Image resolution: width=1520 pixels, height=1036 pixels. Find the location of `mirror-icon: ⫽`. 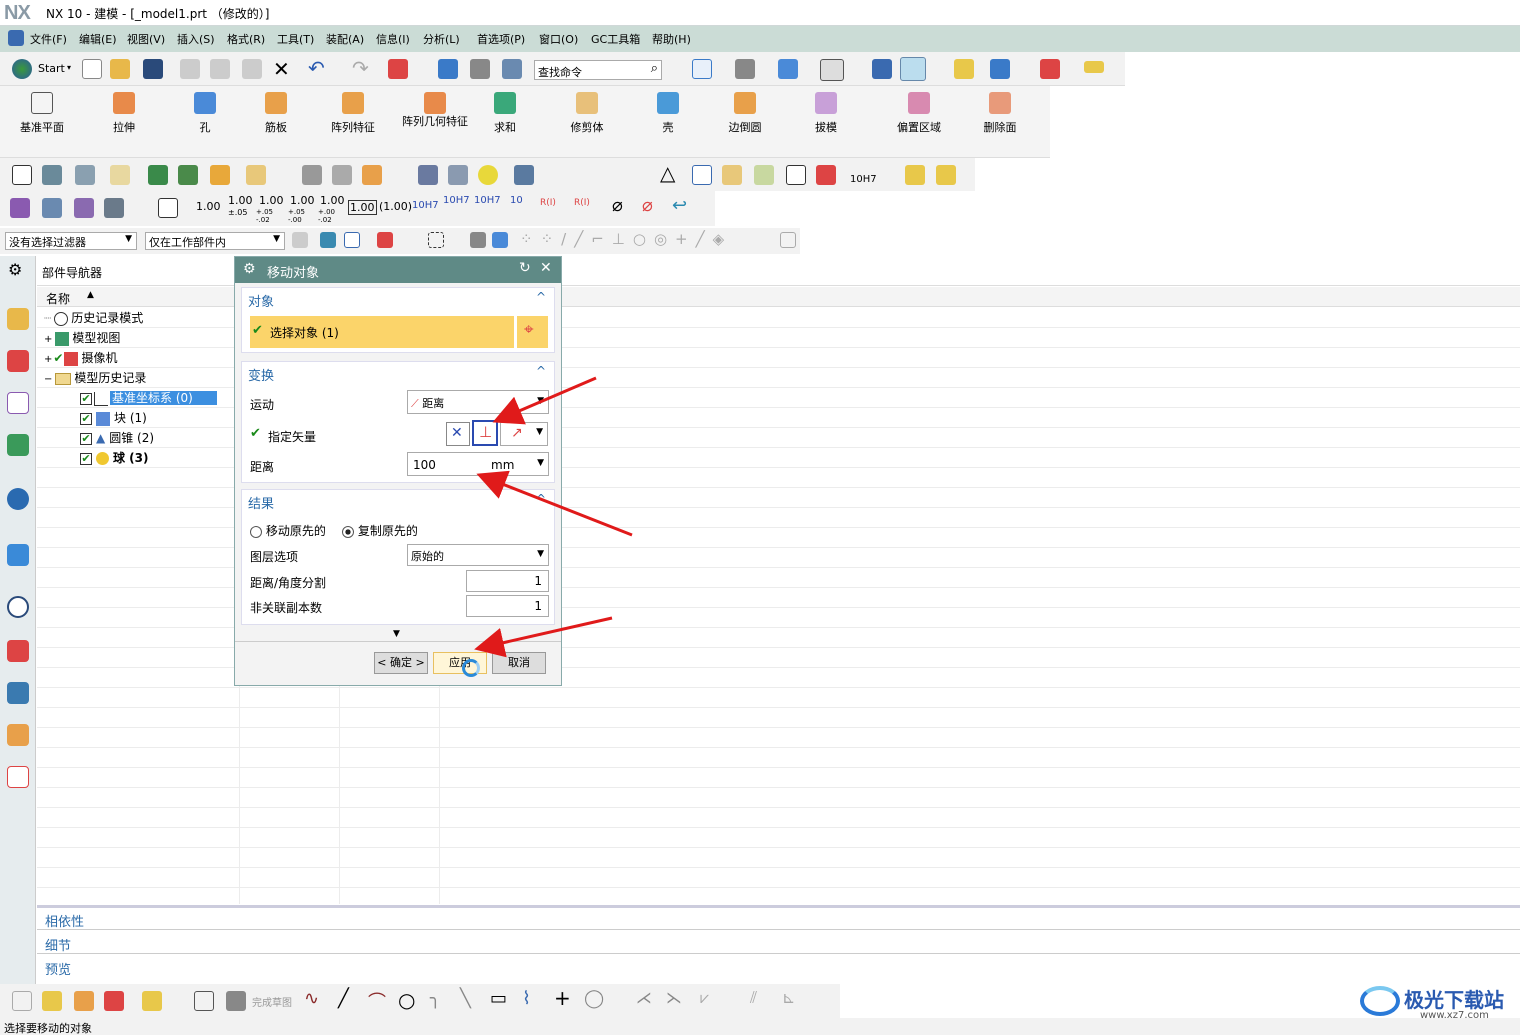

mirror-icon: ⫽ is located at coordinates (753, 998).